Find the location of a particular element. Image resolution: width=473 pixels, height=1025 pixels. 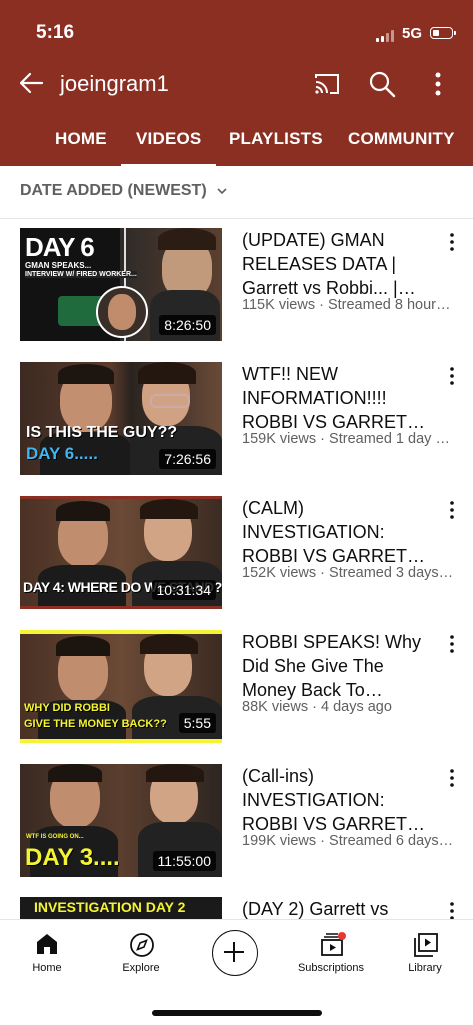

channel-tabs: HOME VIDEOS PLAYLISTS COMMUNITY is located at coordinates (236, 142).